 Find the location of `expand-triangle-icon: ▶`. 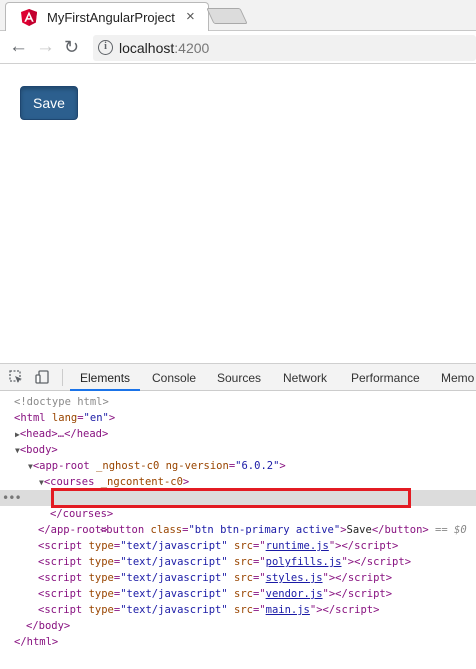

expand-triangle-icon: ▶ is located at coordinates (10, 434).